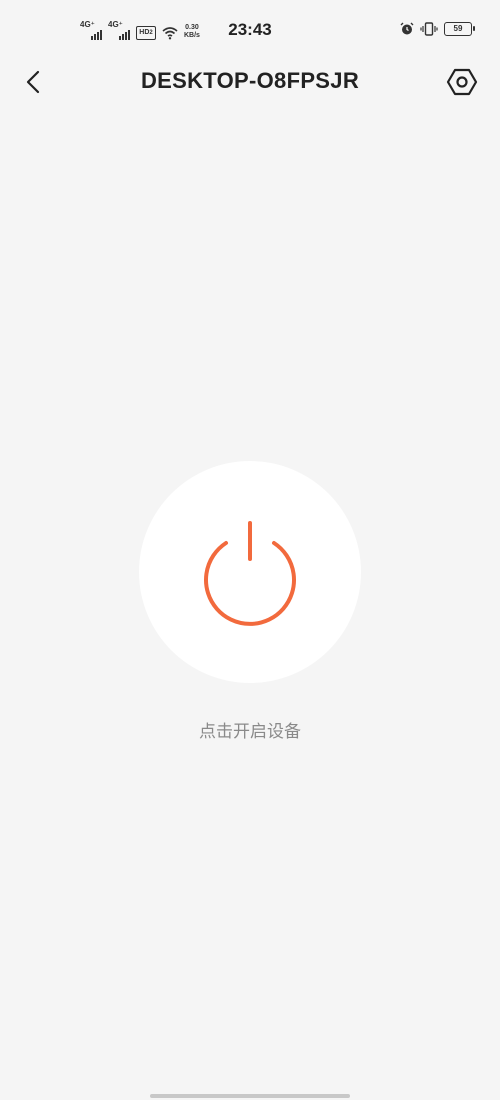 This screenshot has width=500, height=1100. Describe the element at coordinates (250, 1096) in the screenshot. I see `home-indicator` at that location.